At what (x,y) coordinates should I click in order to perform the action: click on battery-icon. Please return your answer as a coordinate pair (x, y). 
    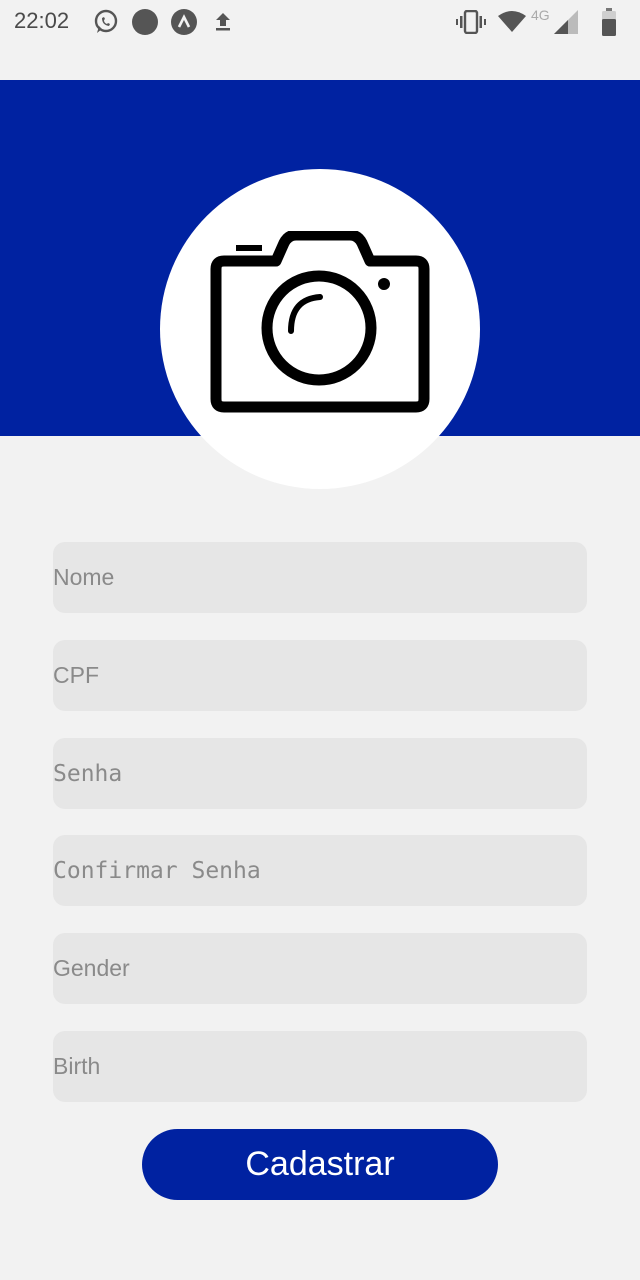
    Looking at the image, I should click on (609, 22).